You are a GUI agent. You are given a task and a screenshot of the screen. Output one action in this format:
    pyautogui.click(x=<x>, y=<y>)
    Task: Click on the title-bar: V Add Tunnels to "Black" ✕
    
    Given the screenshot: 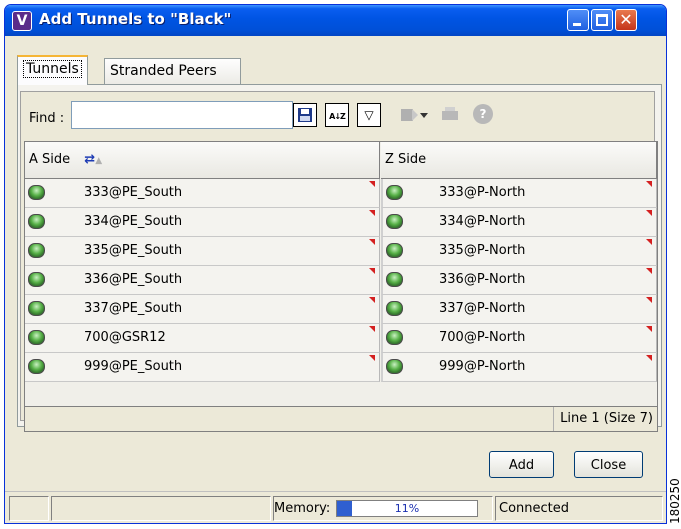 What is the action you would take?
    pyautogui.click(x=335, y=20)
    